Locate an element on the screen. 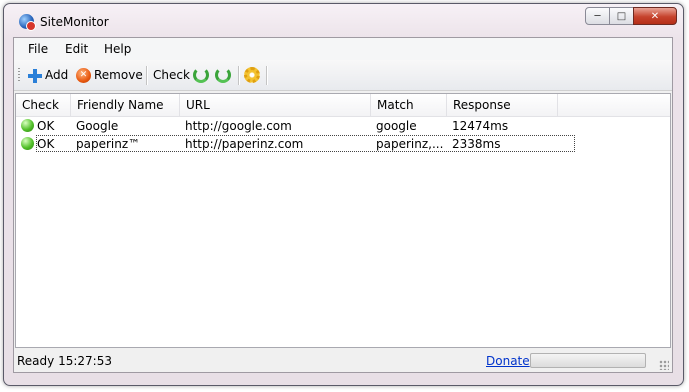 The width and height of the screenshot is (689, 392). toolbar-grip is located at coordinates (19, 75).